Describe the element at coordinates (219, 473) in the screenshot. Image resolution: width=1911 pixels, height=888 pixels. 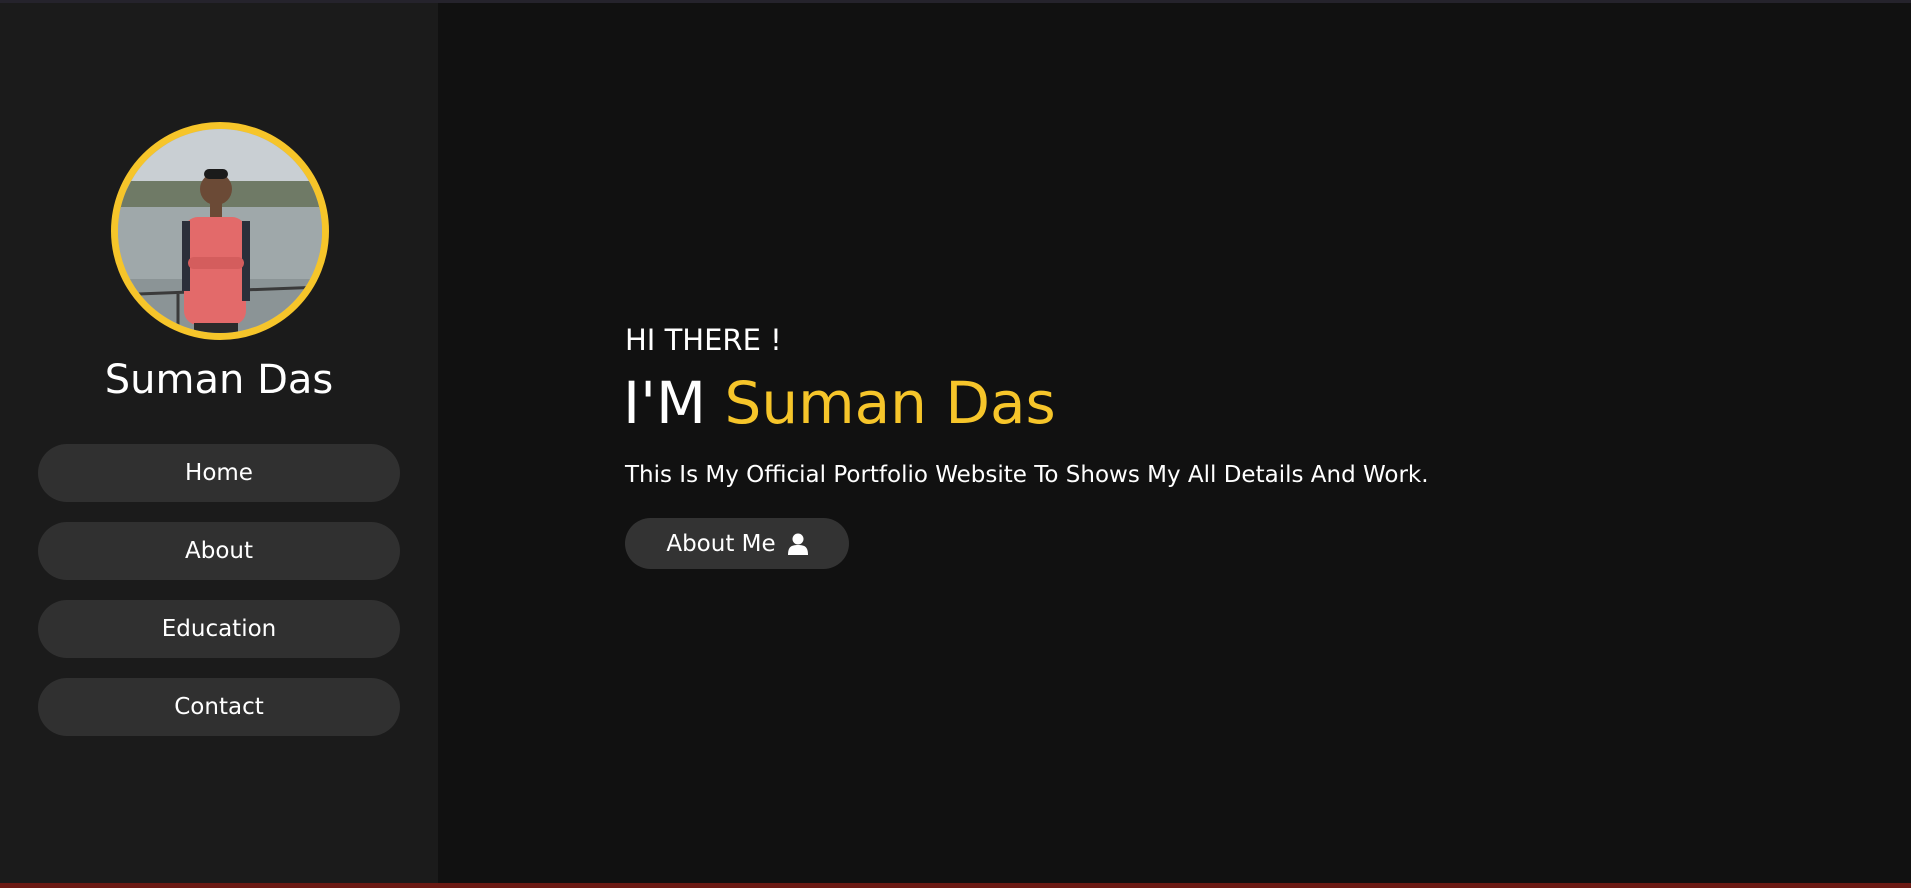
I see `nav-home-button: Home` at that location.